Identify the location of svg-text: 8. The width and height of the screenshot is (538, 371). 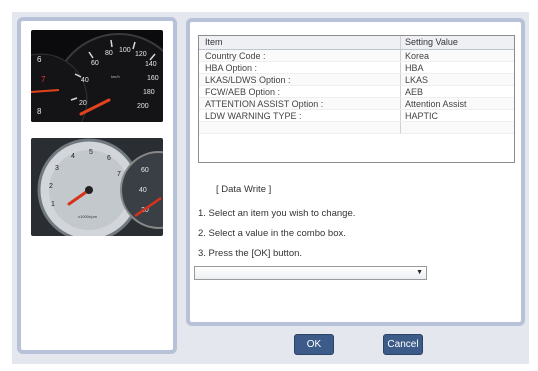
(39, 111).